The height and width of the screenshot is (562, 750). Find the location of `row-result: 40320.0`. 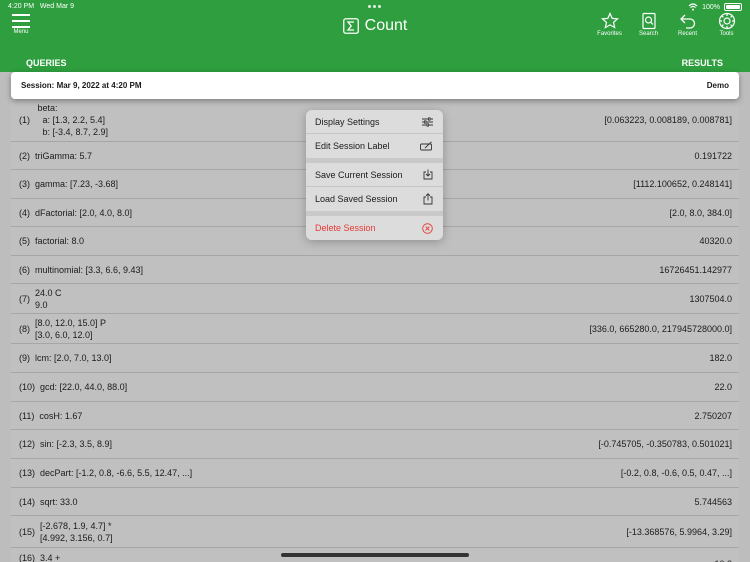

row-result: 40320.0 is located at coordinates (715, 241).